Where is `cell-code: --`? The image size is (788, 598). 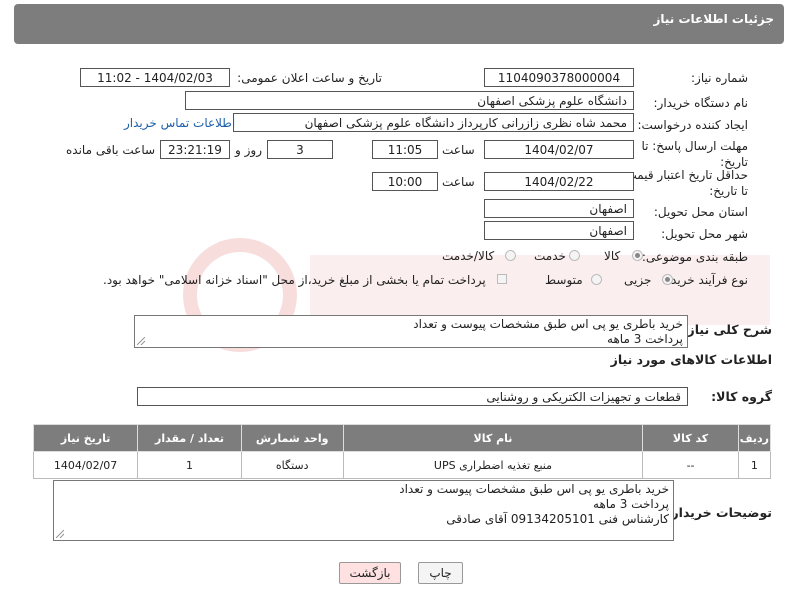
cell-code: -- is located at coordinates (690, 465).